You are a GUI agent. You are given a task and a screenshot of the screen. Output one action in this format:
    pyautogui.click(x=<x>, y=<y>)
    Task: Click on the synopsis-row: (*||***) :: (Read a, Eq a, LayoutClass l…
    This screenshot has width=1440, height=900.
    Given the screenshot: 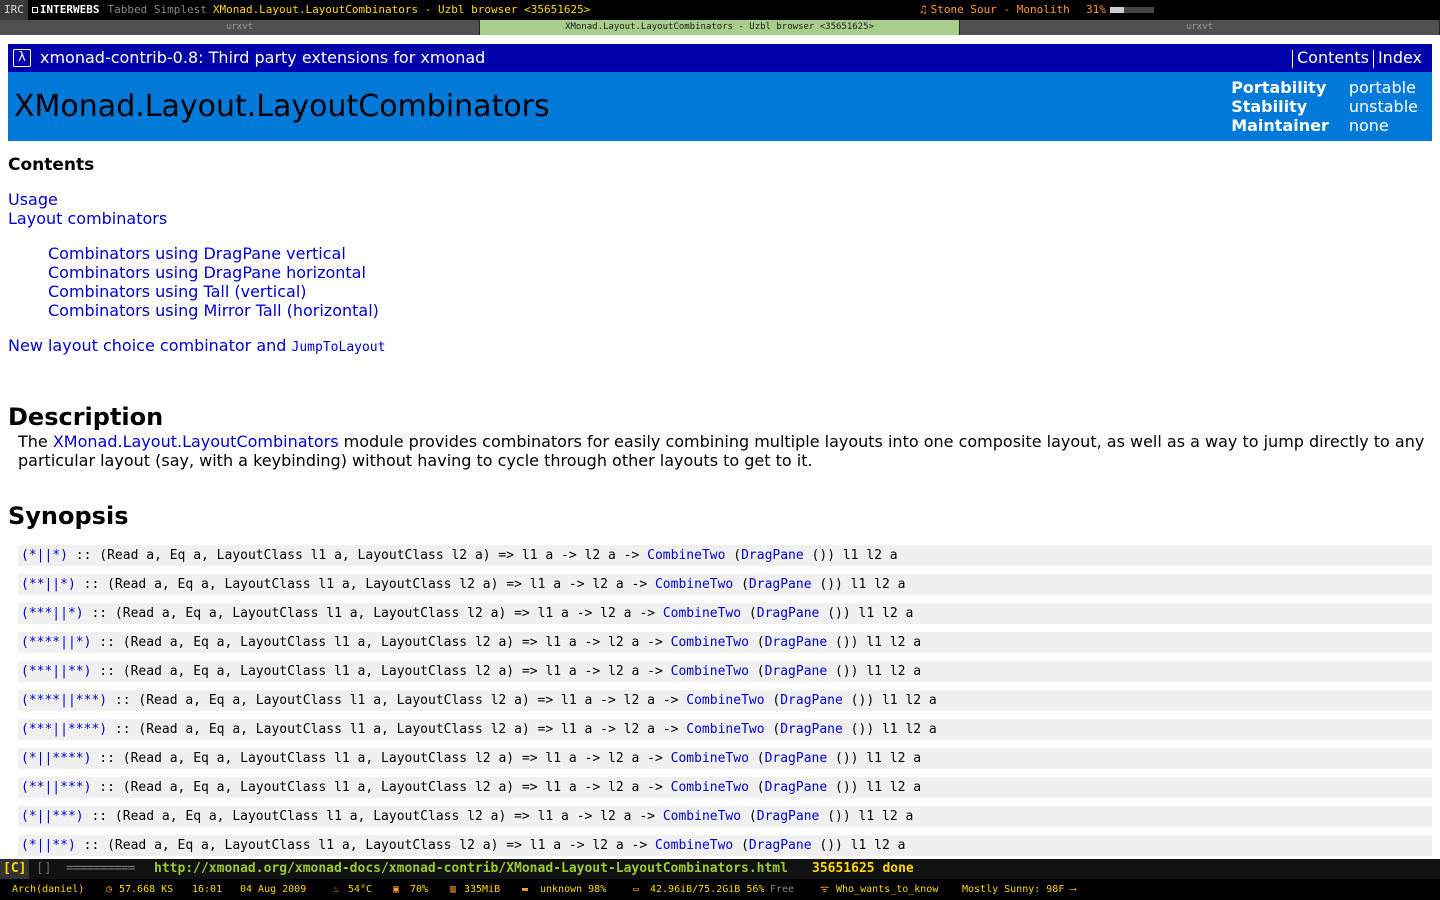 What is the action you would take?
    pyautogui.click(x=725, y=816)
    